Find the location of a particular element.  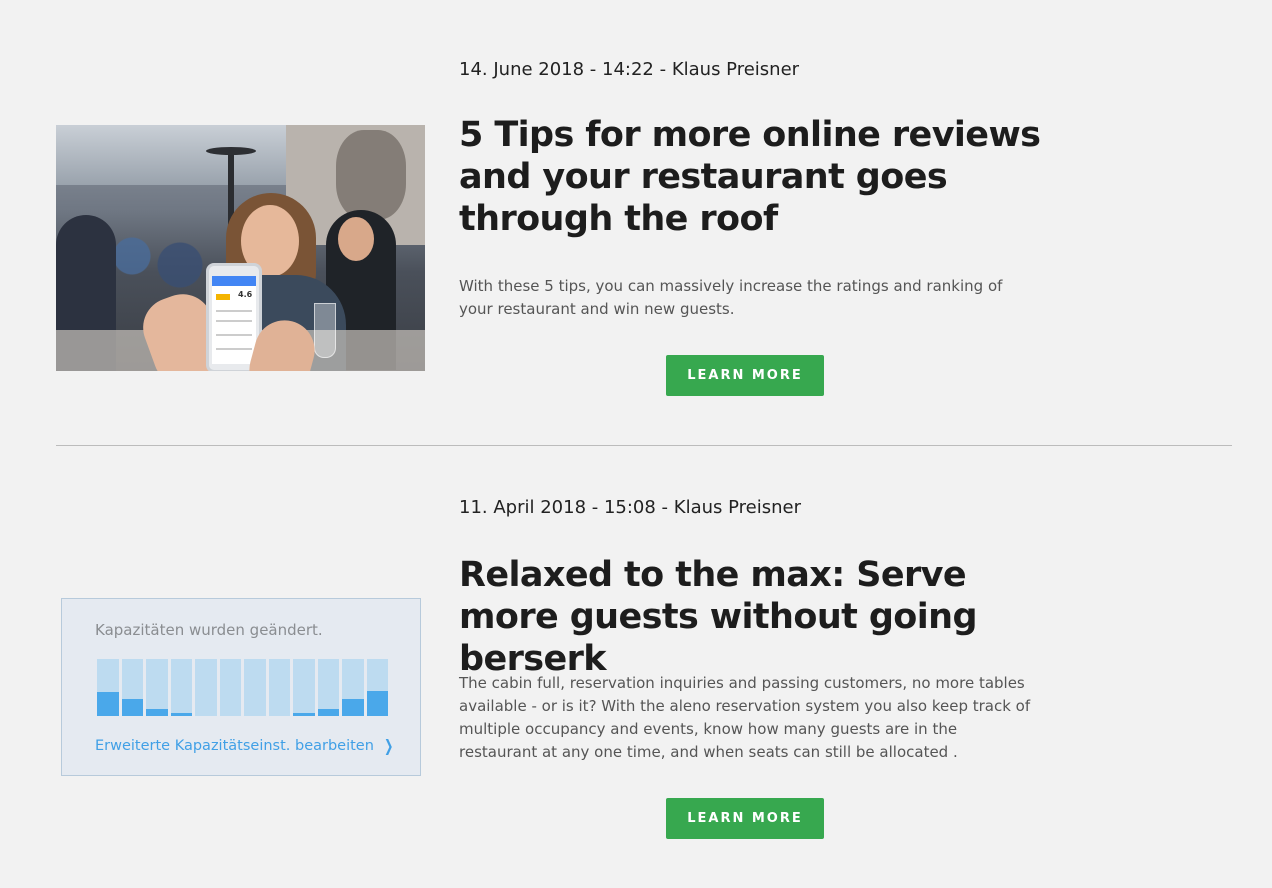

capacity-bar-chart is located at coordinates (242, 687).